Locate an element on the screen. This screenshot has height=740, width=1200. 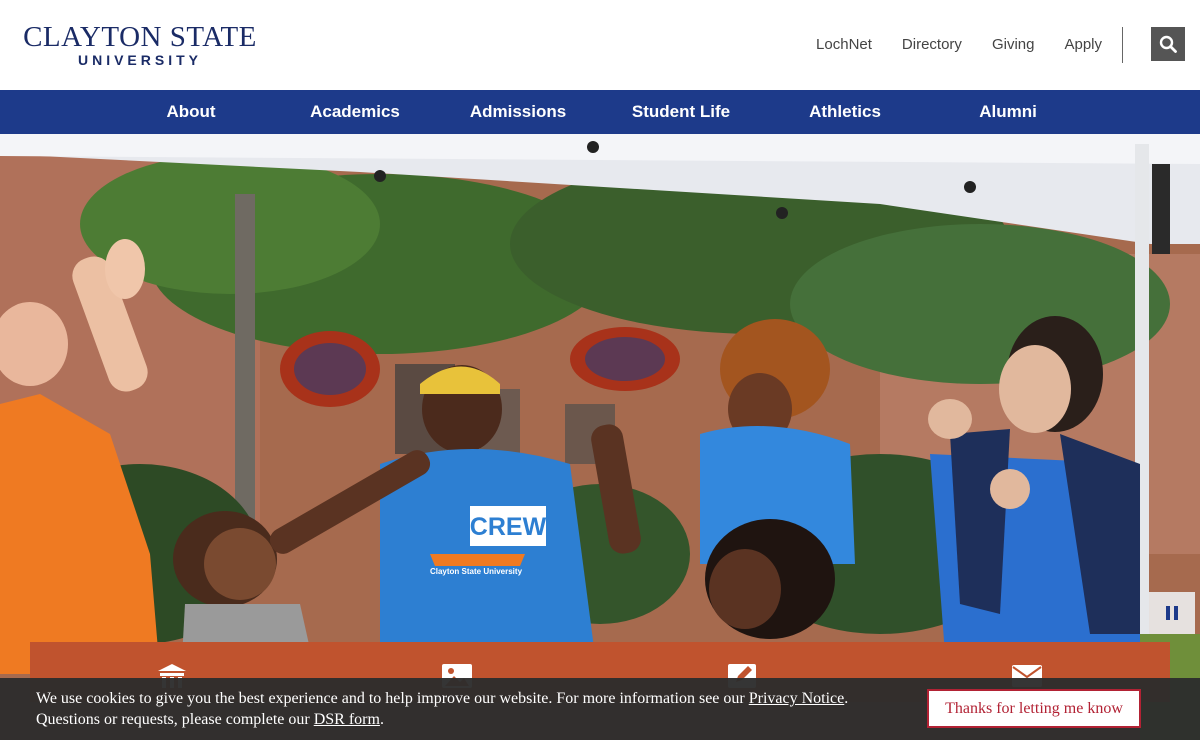
nav-item-admissions: Admissions is located at coordinates (518, 112).